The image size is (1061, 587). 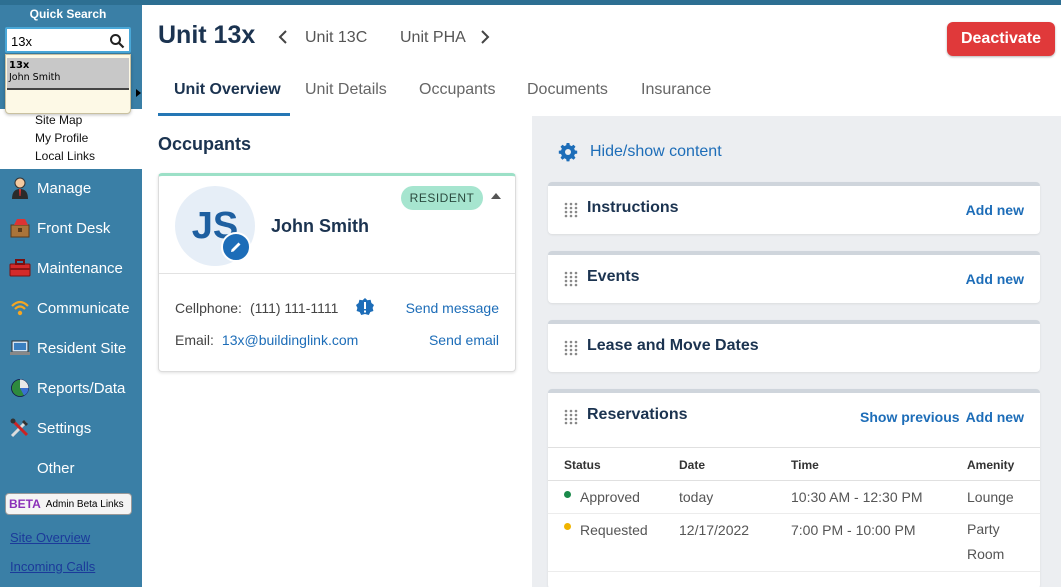 What do you see at coordinates (442, 198) in the screenshot?
I see `resident-badge: RESIDENT` at bounding box center [442, 198].